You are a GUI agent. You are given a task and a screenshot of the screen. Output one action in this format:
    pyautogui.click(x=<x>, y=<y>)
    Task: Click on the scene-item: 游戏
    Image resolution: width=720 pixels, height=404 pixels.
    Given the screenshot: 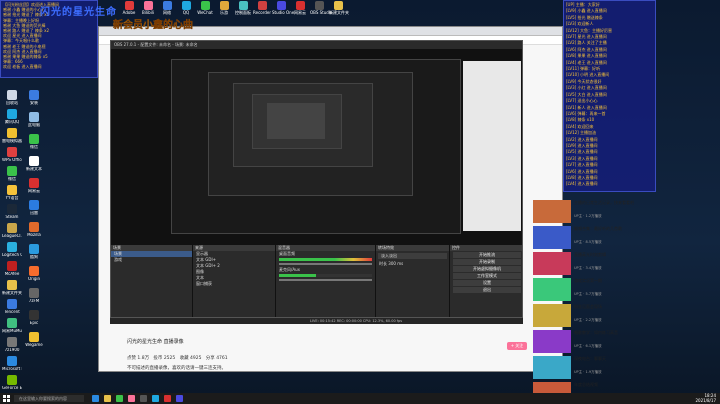 What is the action you would take?
    pyautogui.click(x=151, y=260)
    